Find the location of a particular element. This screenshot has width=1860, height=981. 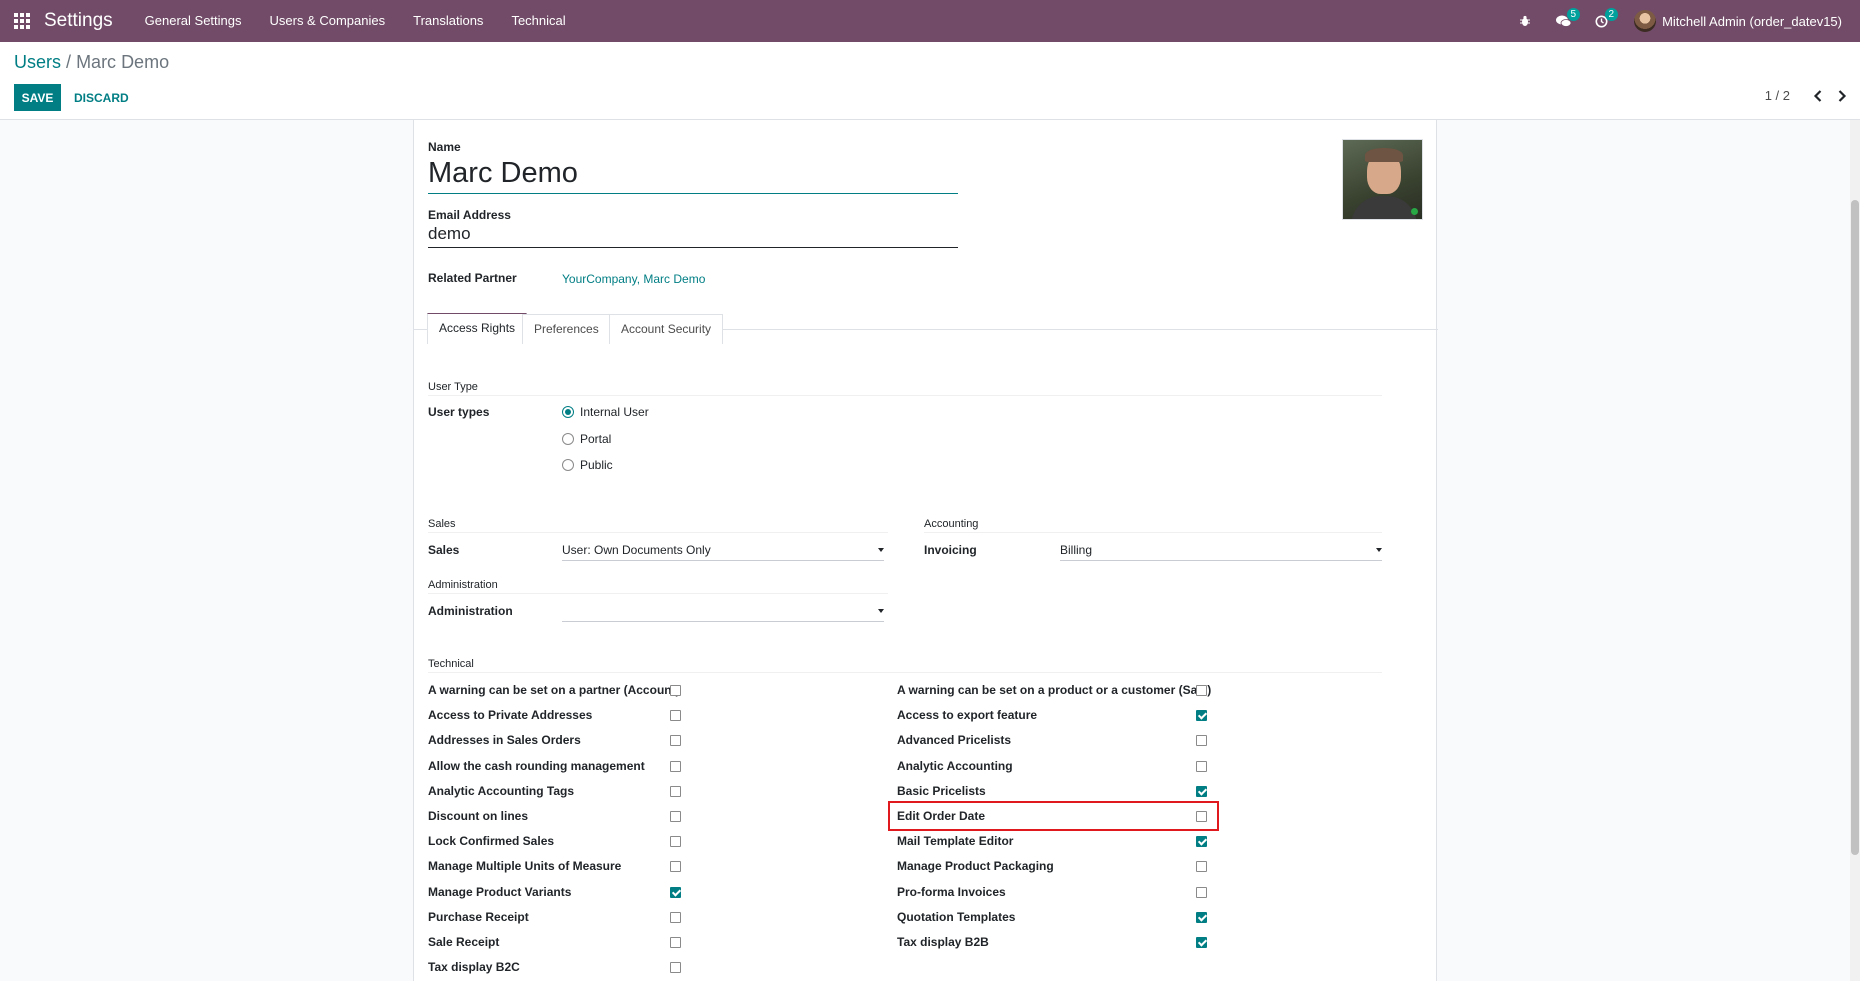

checkbox-analytic-accounting-tags is located at coordinates (675, 791).